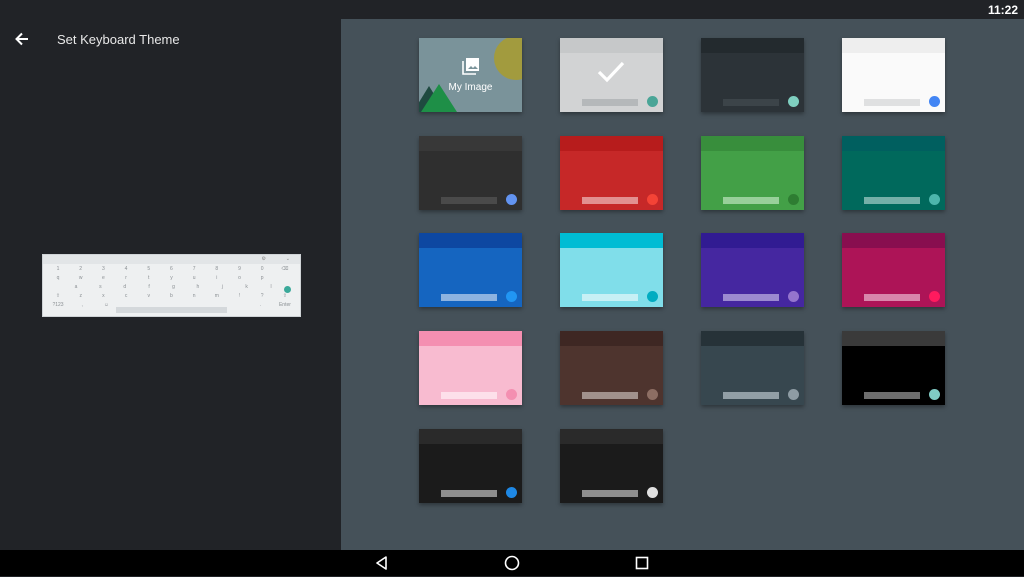 The width and height of the screenshot is (1024, 577). Describe the element at coordinates (263, 259) in the screenshot. I see `settings-icon: ⚙` at that location.